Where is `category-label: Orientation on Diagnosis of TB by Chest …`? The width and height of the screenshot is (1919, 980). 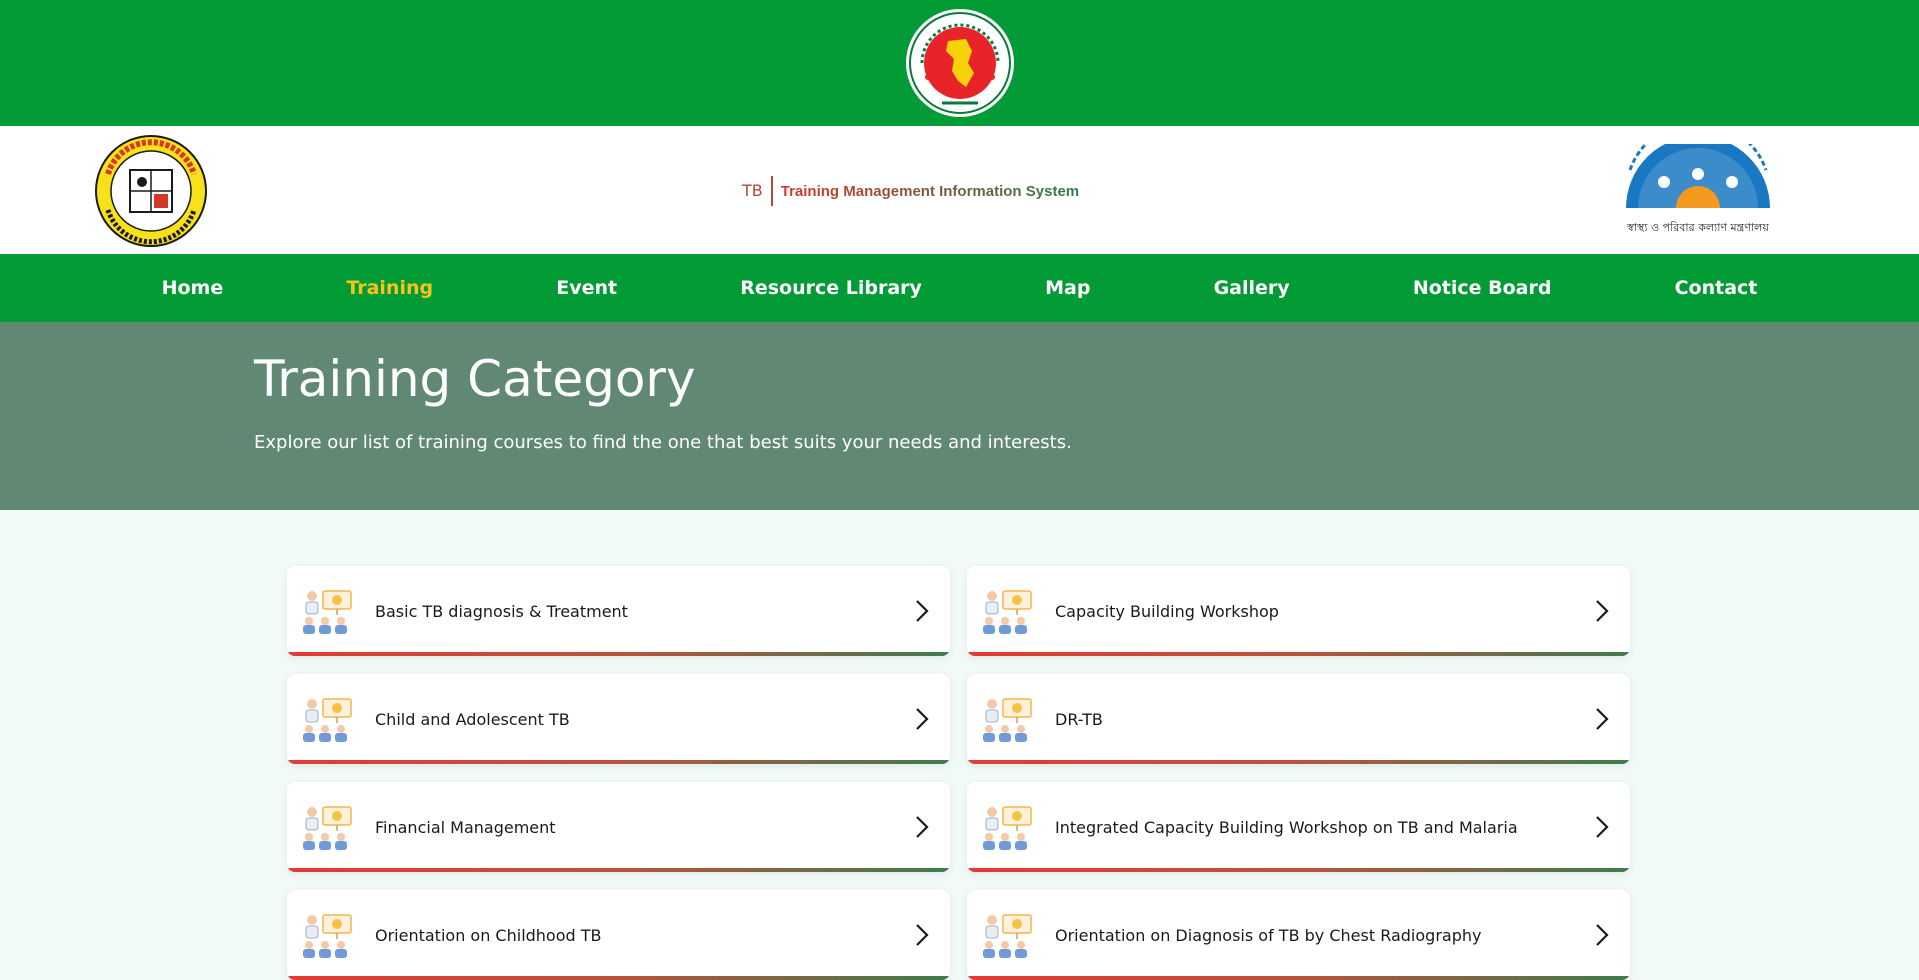
category-label: Orientation on Diagnosis of TB by Chest … is located at coordinates (1268, 935).